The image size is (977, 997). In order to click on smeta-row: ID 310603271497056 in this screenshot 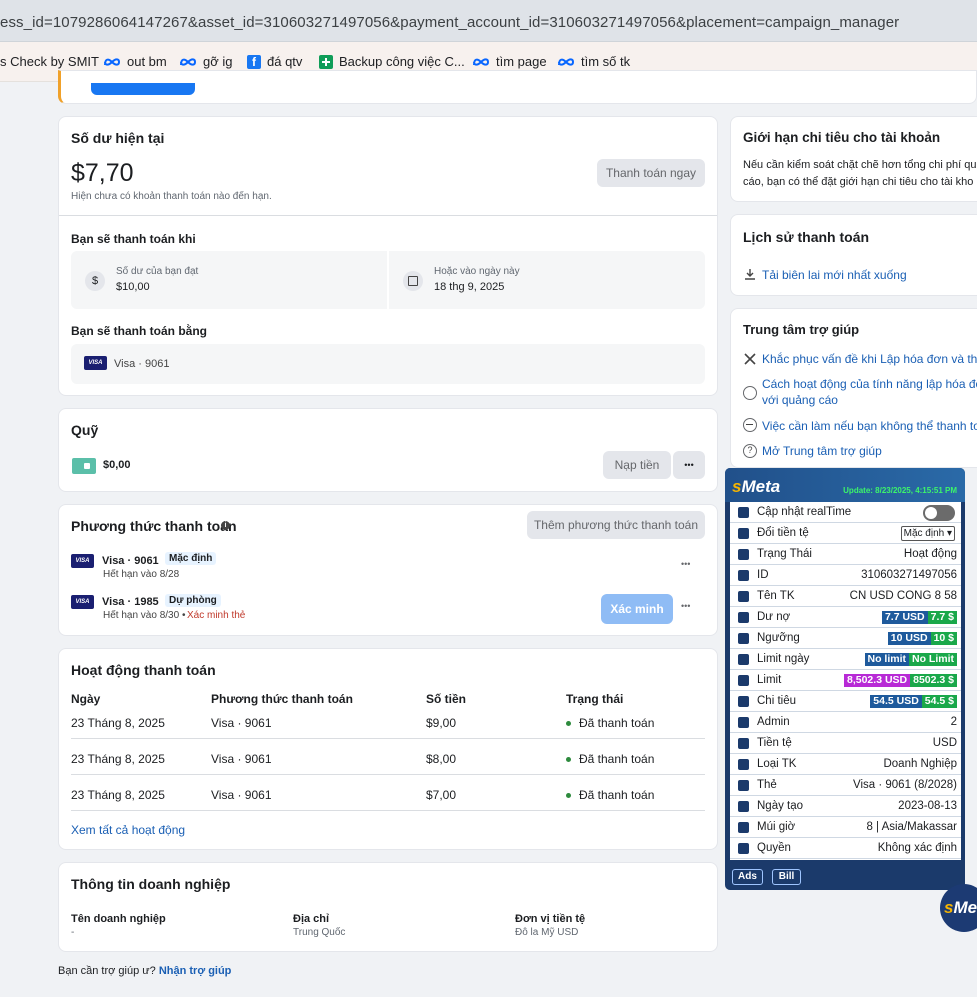, I will do `click(845, 575)`.